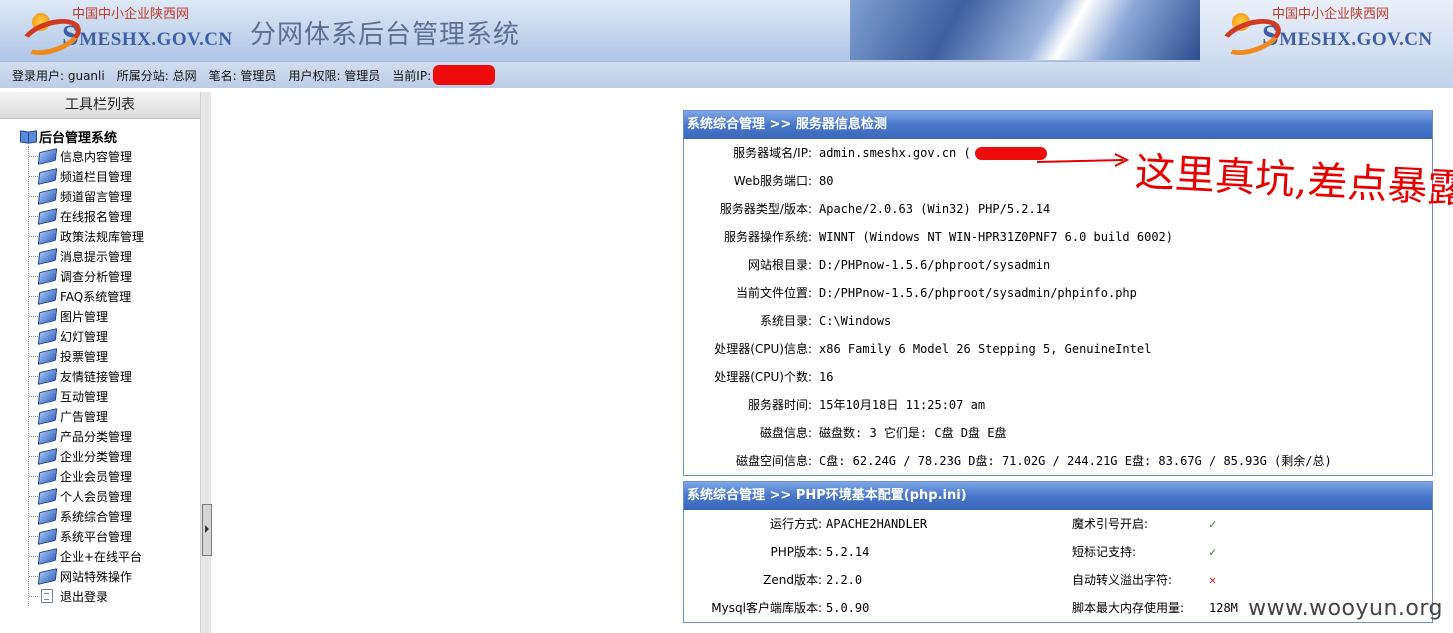  I want to click on sidebar-title: 工具栏列表, so click(100, 105).